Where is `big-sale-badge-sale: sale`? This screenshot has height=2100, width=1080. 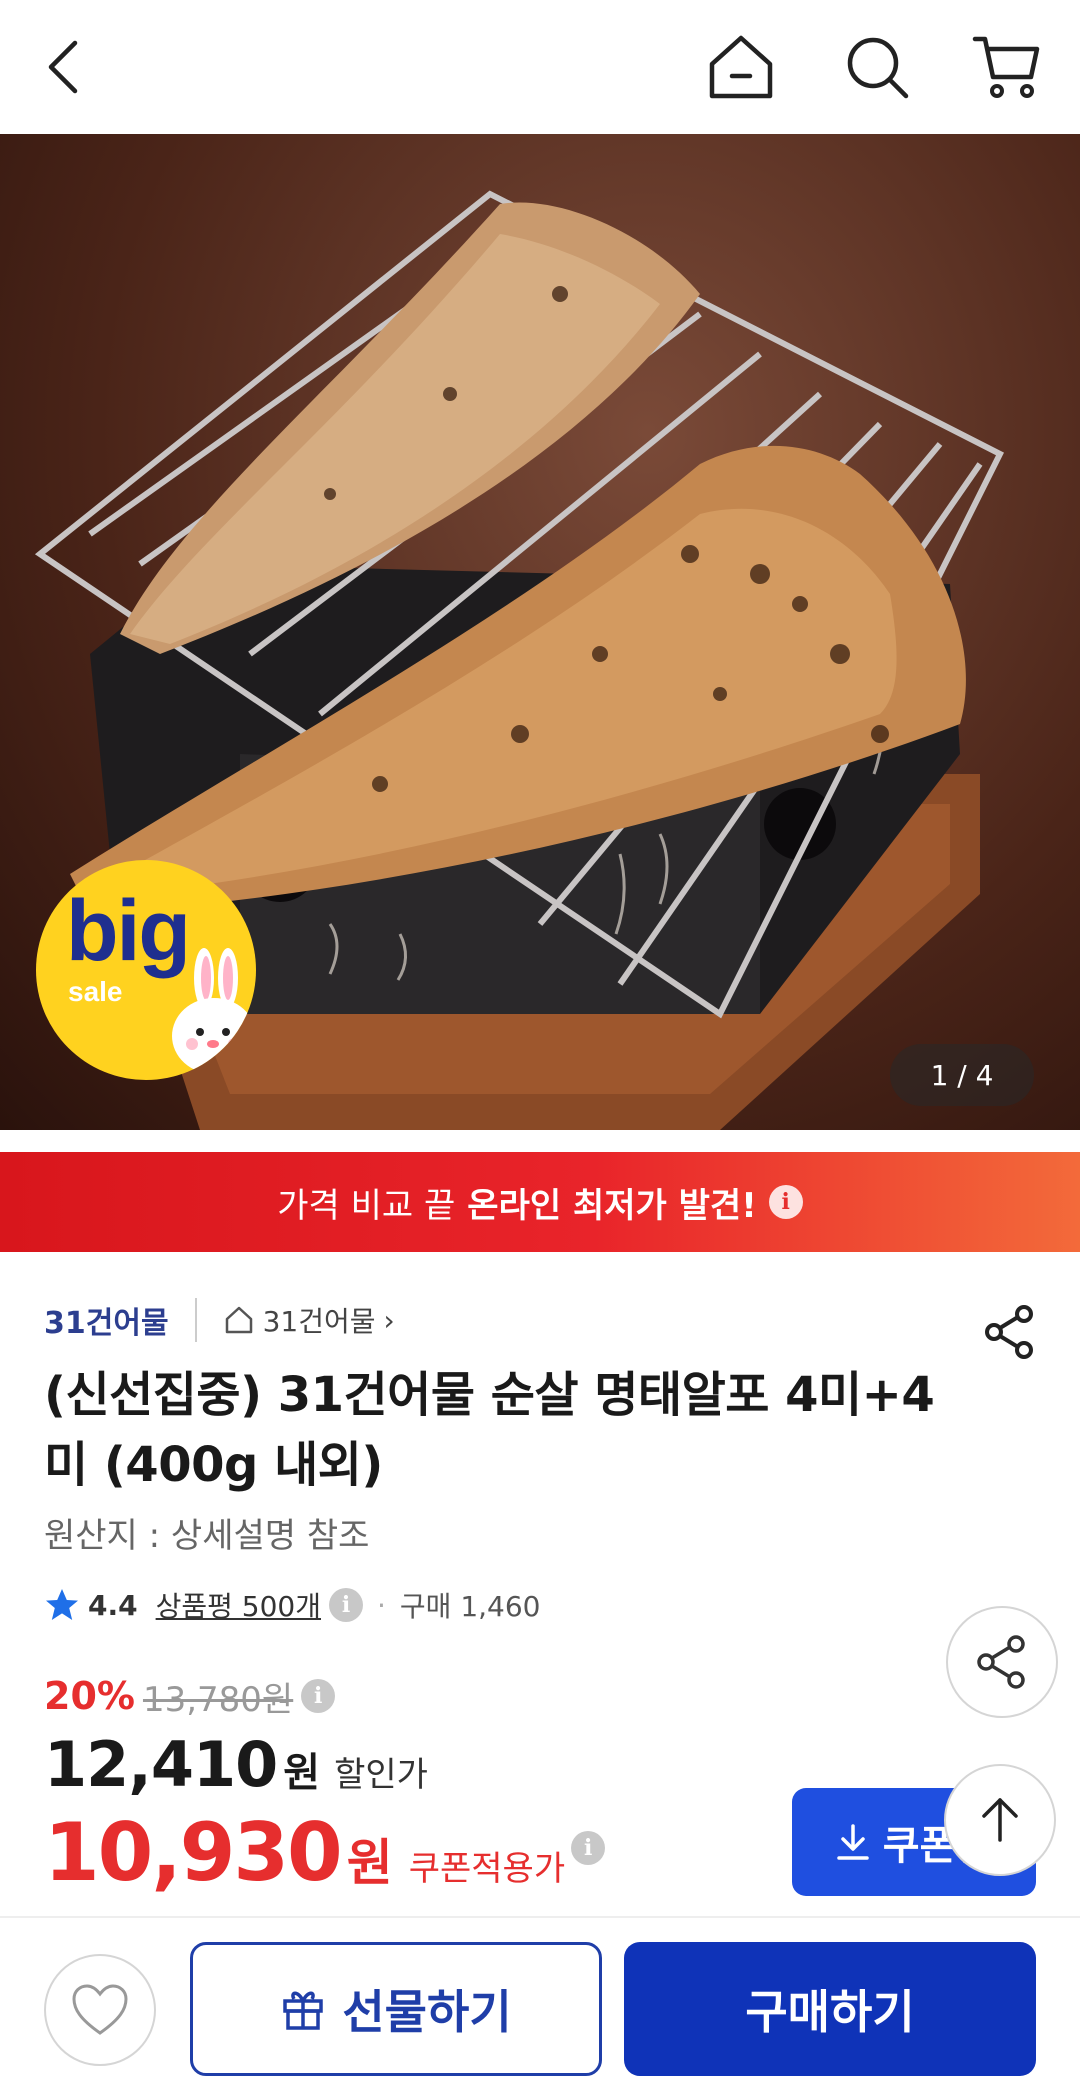
big-sale-badge-sale: sale is located at coordinates (95, 991).